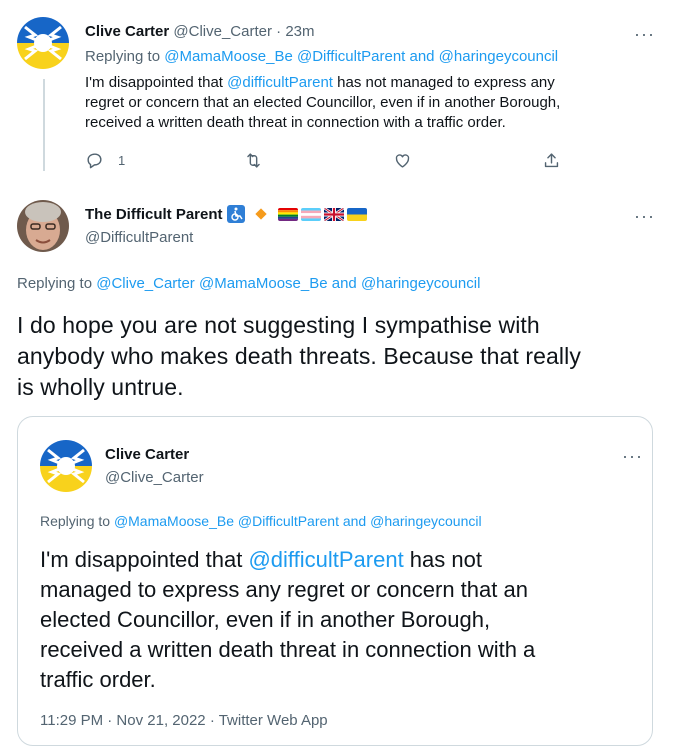 This screenshot has height=746, width=673. I want to click on author-handle: @DifficultParent, so click(139, 238).